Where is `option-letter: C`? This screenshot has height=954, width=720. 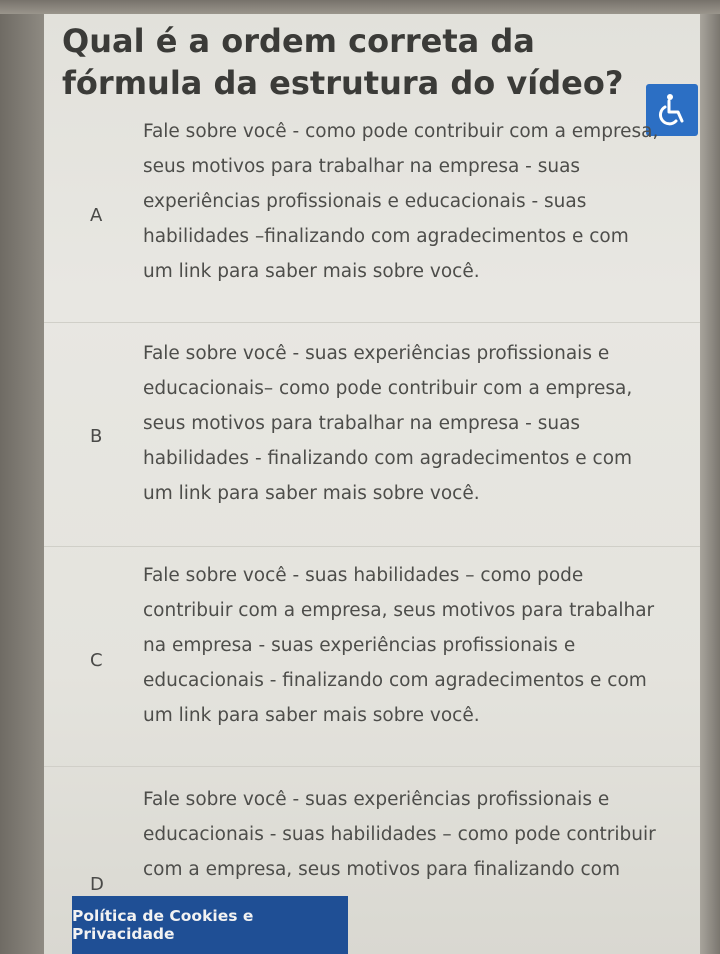 option-letter: C is located at coordinates (96, 660).